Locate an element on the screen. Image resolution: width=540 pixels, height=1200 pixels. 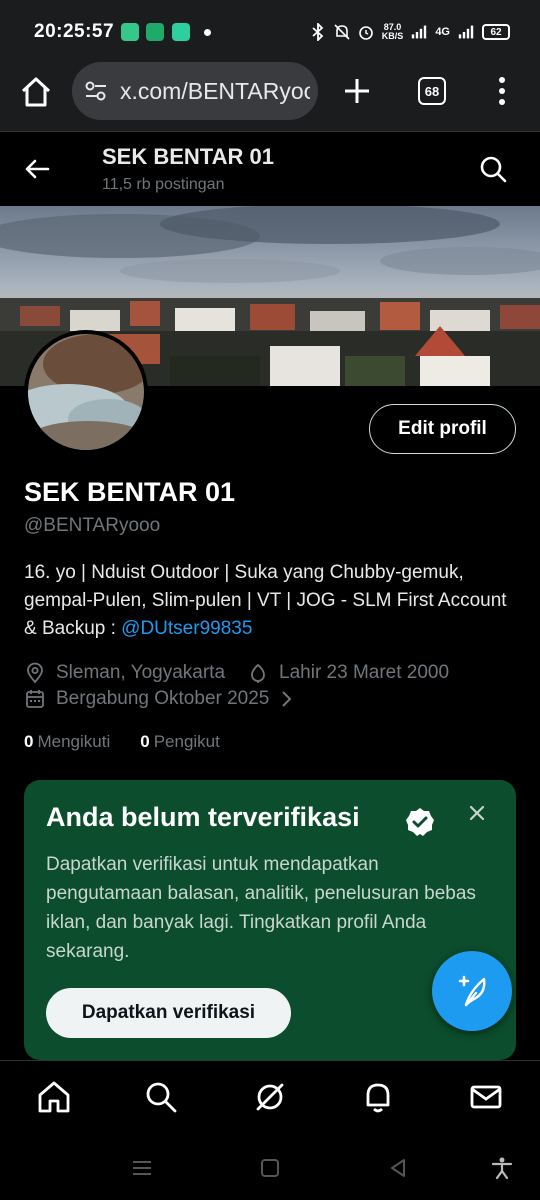
verified-badge-icon is located at coordinates (420, 822).